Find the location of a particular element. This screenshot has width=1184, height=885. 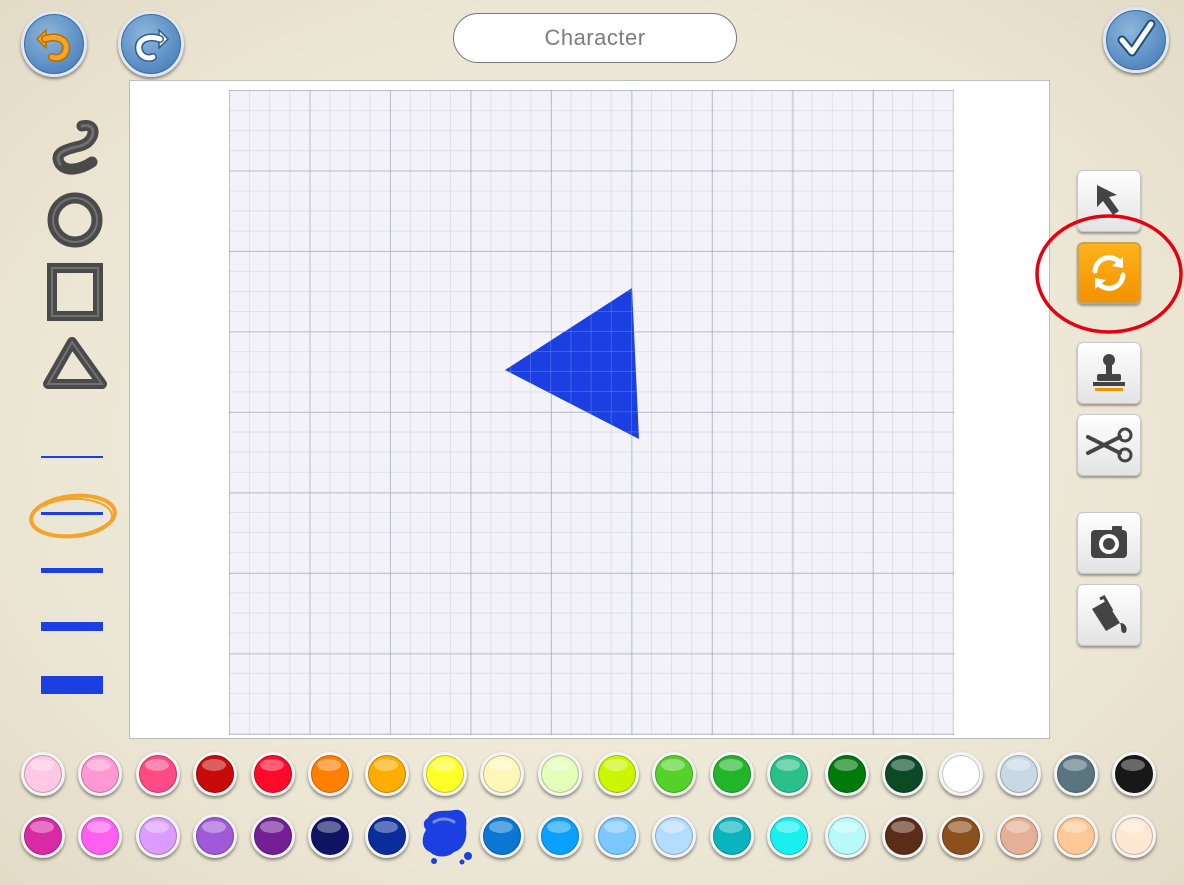

done-button is located at coordinates (1136, 40).